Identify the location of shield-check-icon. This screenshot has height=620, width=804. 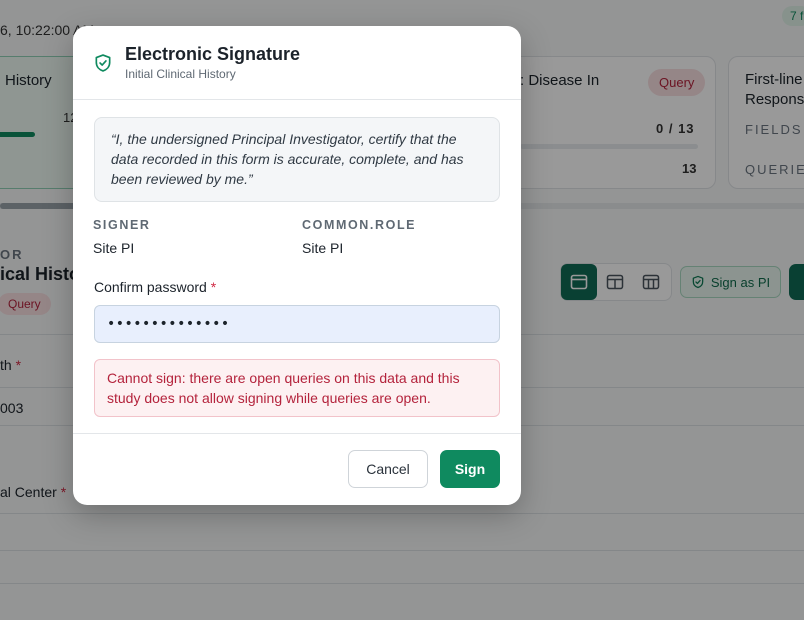
(103, 63).